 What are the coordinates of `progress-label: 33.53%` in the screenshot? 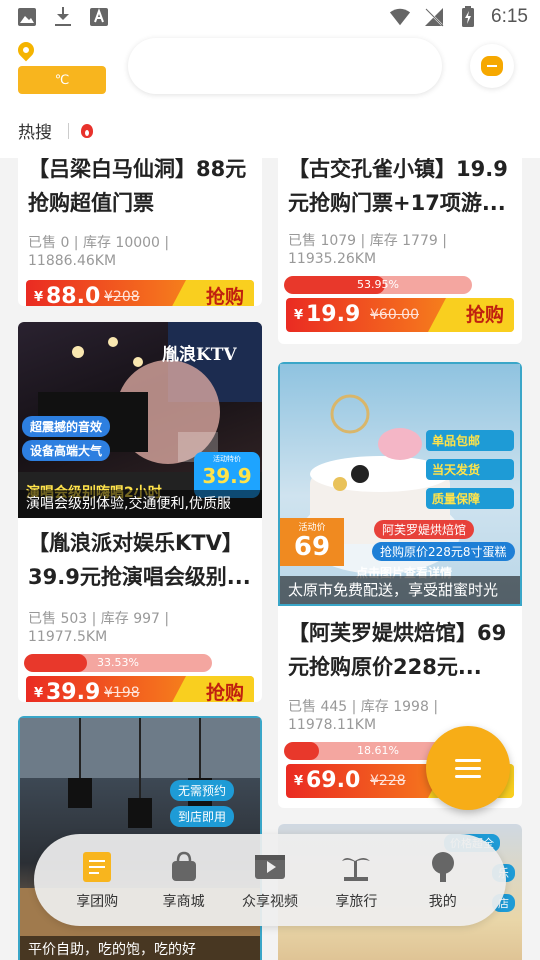 It's located at (118, 662).